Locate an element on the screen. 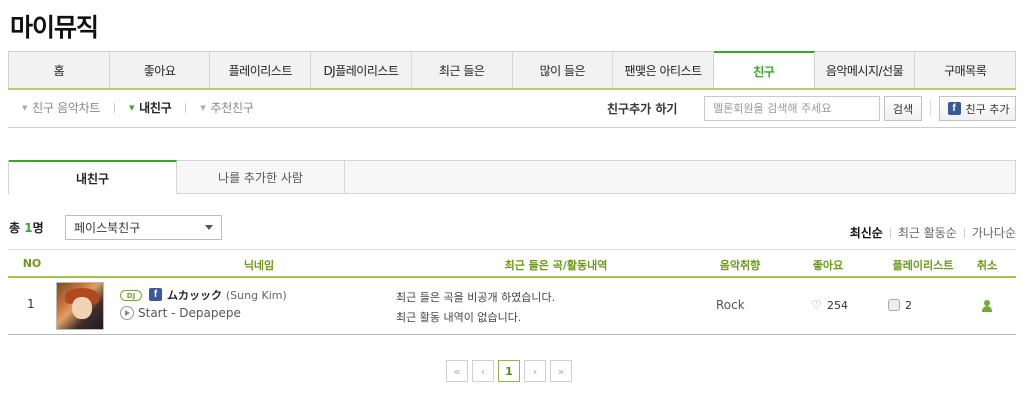  friend-subnav: ▼ 친구 음악차트 ▼ 내친구 ▼ 추천친구 is located at coordinates (138, 107).